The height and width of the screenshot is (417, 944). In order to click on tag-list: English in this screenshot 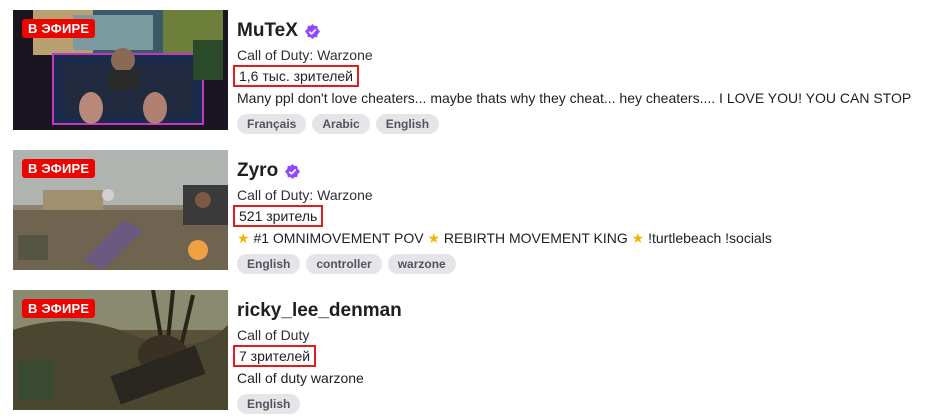, I will do `click(269, 404)`.